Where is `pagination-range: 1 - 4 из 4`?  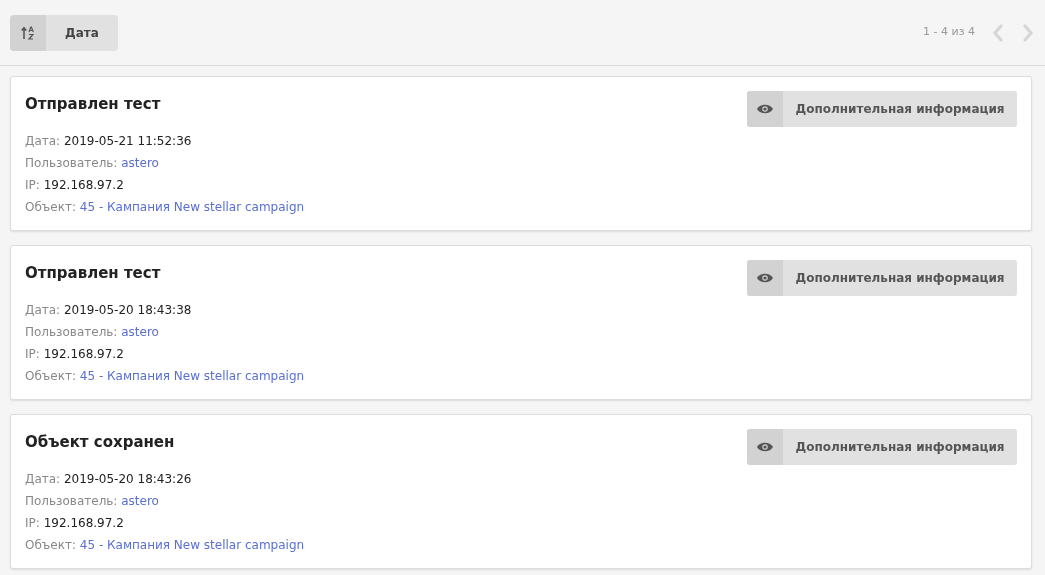 pagination-range: 1 - 4 из 4 is located at coordinates (949, 32).